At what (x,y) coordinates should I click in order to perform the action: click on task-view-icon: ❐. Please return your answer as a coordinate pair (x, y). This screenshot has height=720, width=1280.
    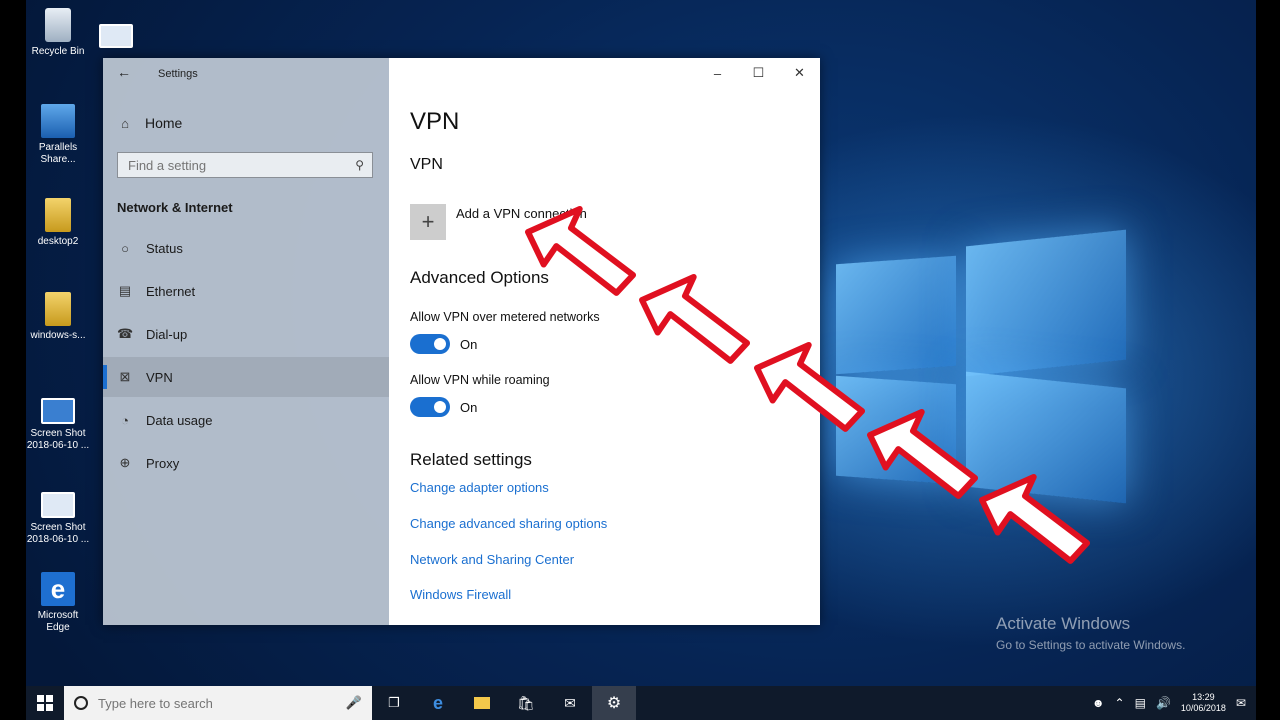
    Looking at the image, I should click on (394, 702).